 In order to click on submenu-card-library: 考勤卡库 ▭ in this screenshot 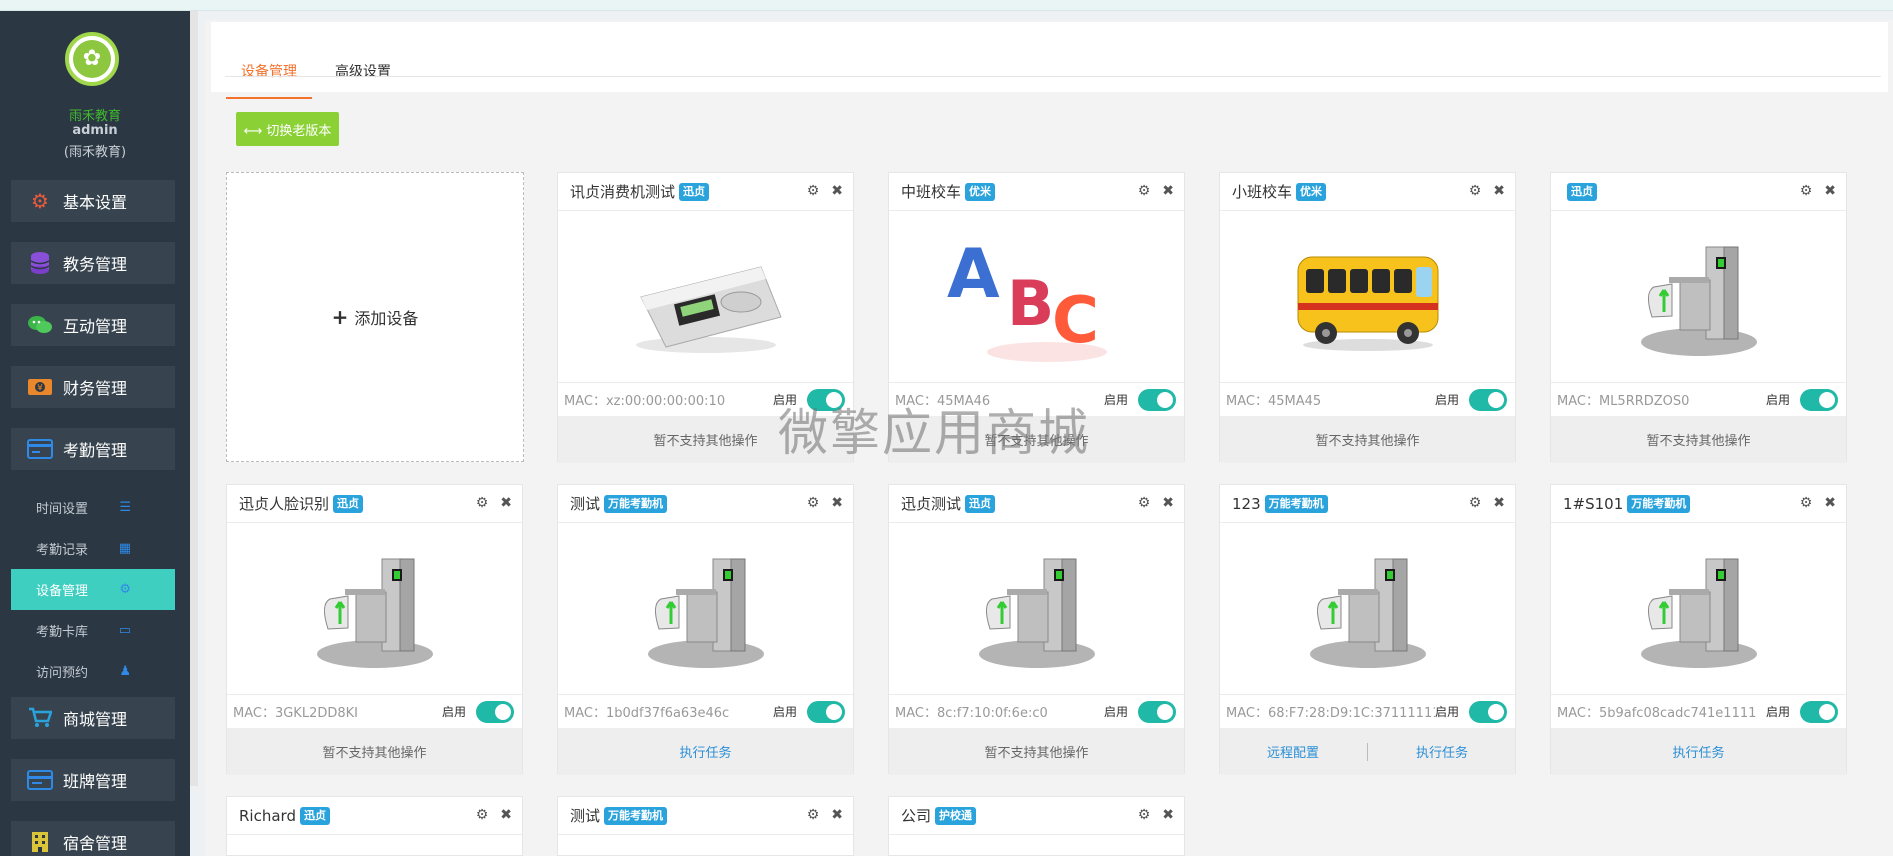, I will do `click(93, 630)`.